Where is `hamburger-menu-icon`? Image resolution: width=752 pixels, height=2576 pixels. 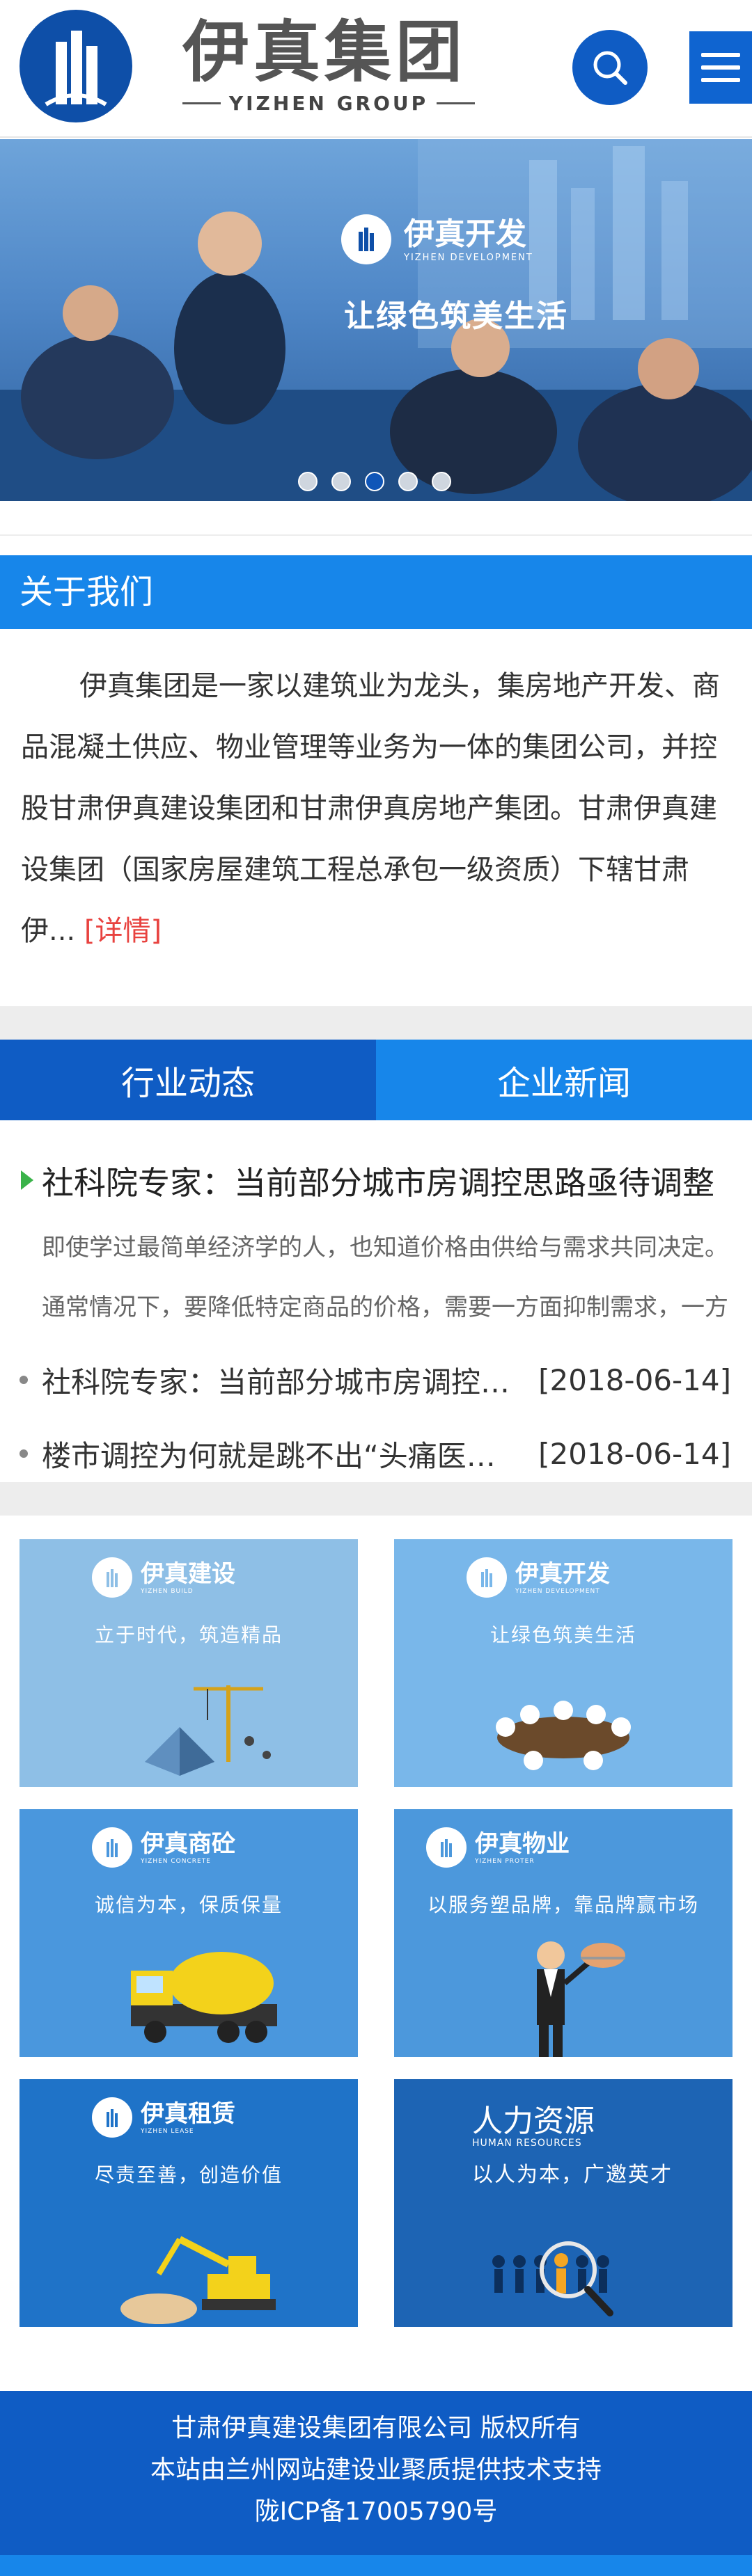
hamburger-menu-icon is located at coordinates (721, 55).